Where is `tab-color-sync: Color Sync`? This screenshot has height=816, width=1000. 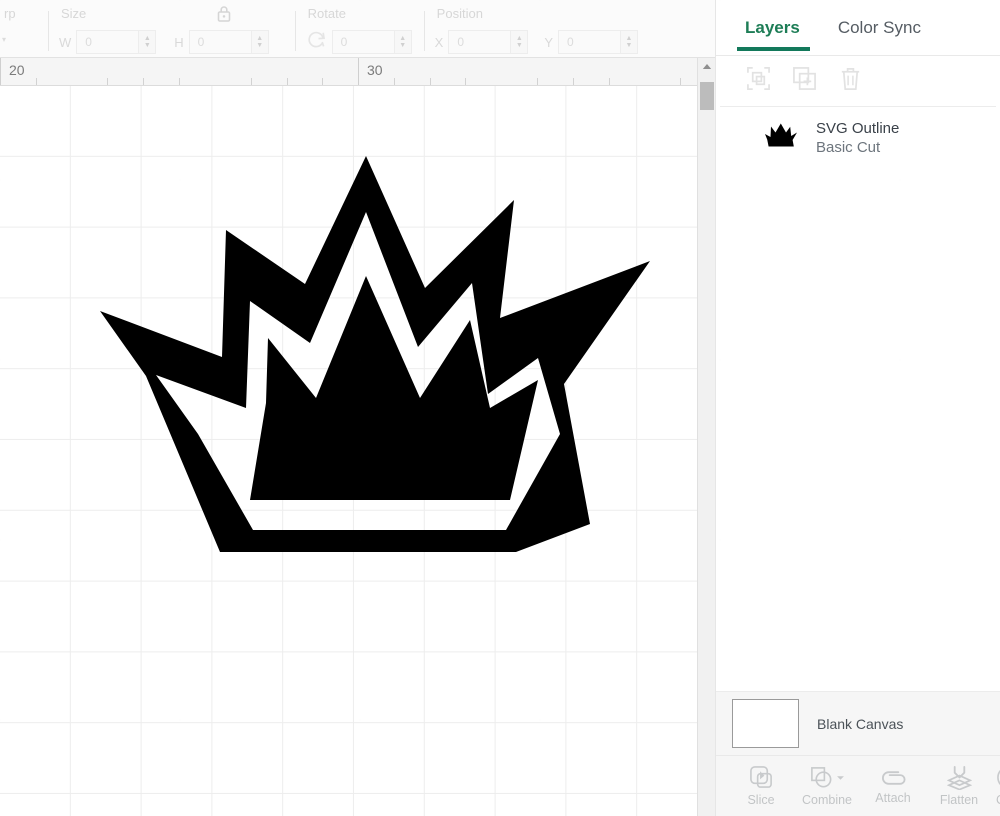 tab-color-sync: Color Sync is located at coordinates (879, 28).